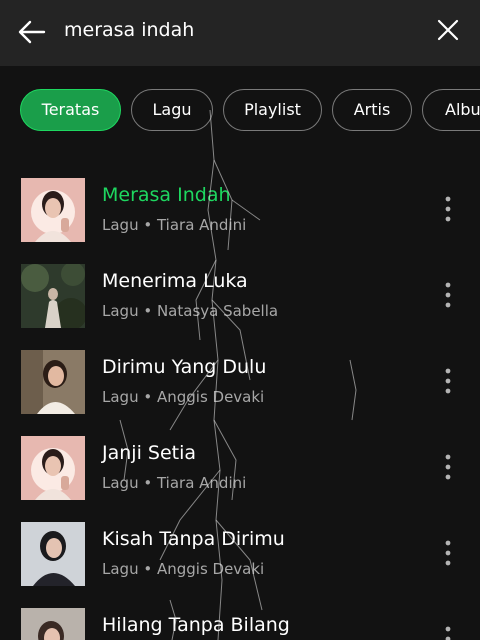 The image size is (480, 640). Describe the element at coordinates (175, 281) in the screenshot. I see `result-title: Menerima Luka` at that location.